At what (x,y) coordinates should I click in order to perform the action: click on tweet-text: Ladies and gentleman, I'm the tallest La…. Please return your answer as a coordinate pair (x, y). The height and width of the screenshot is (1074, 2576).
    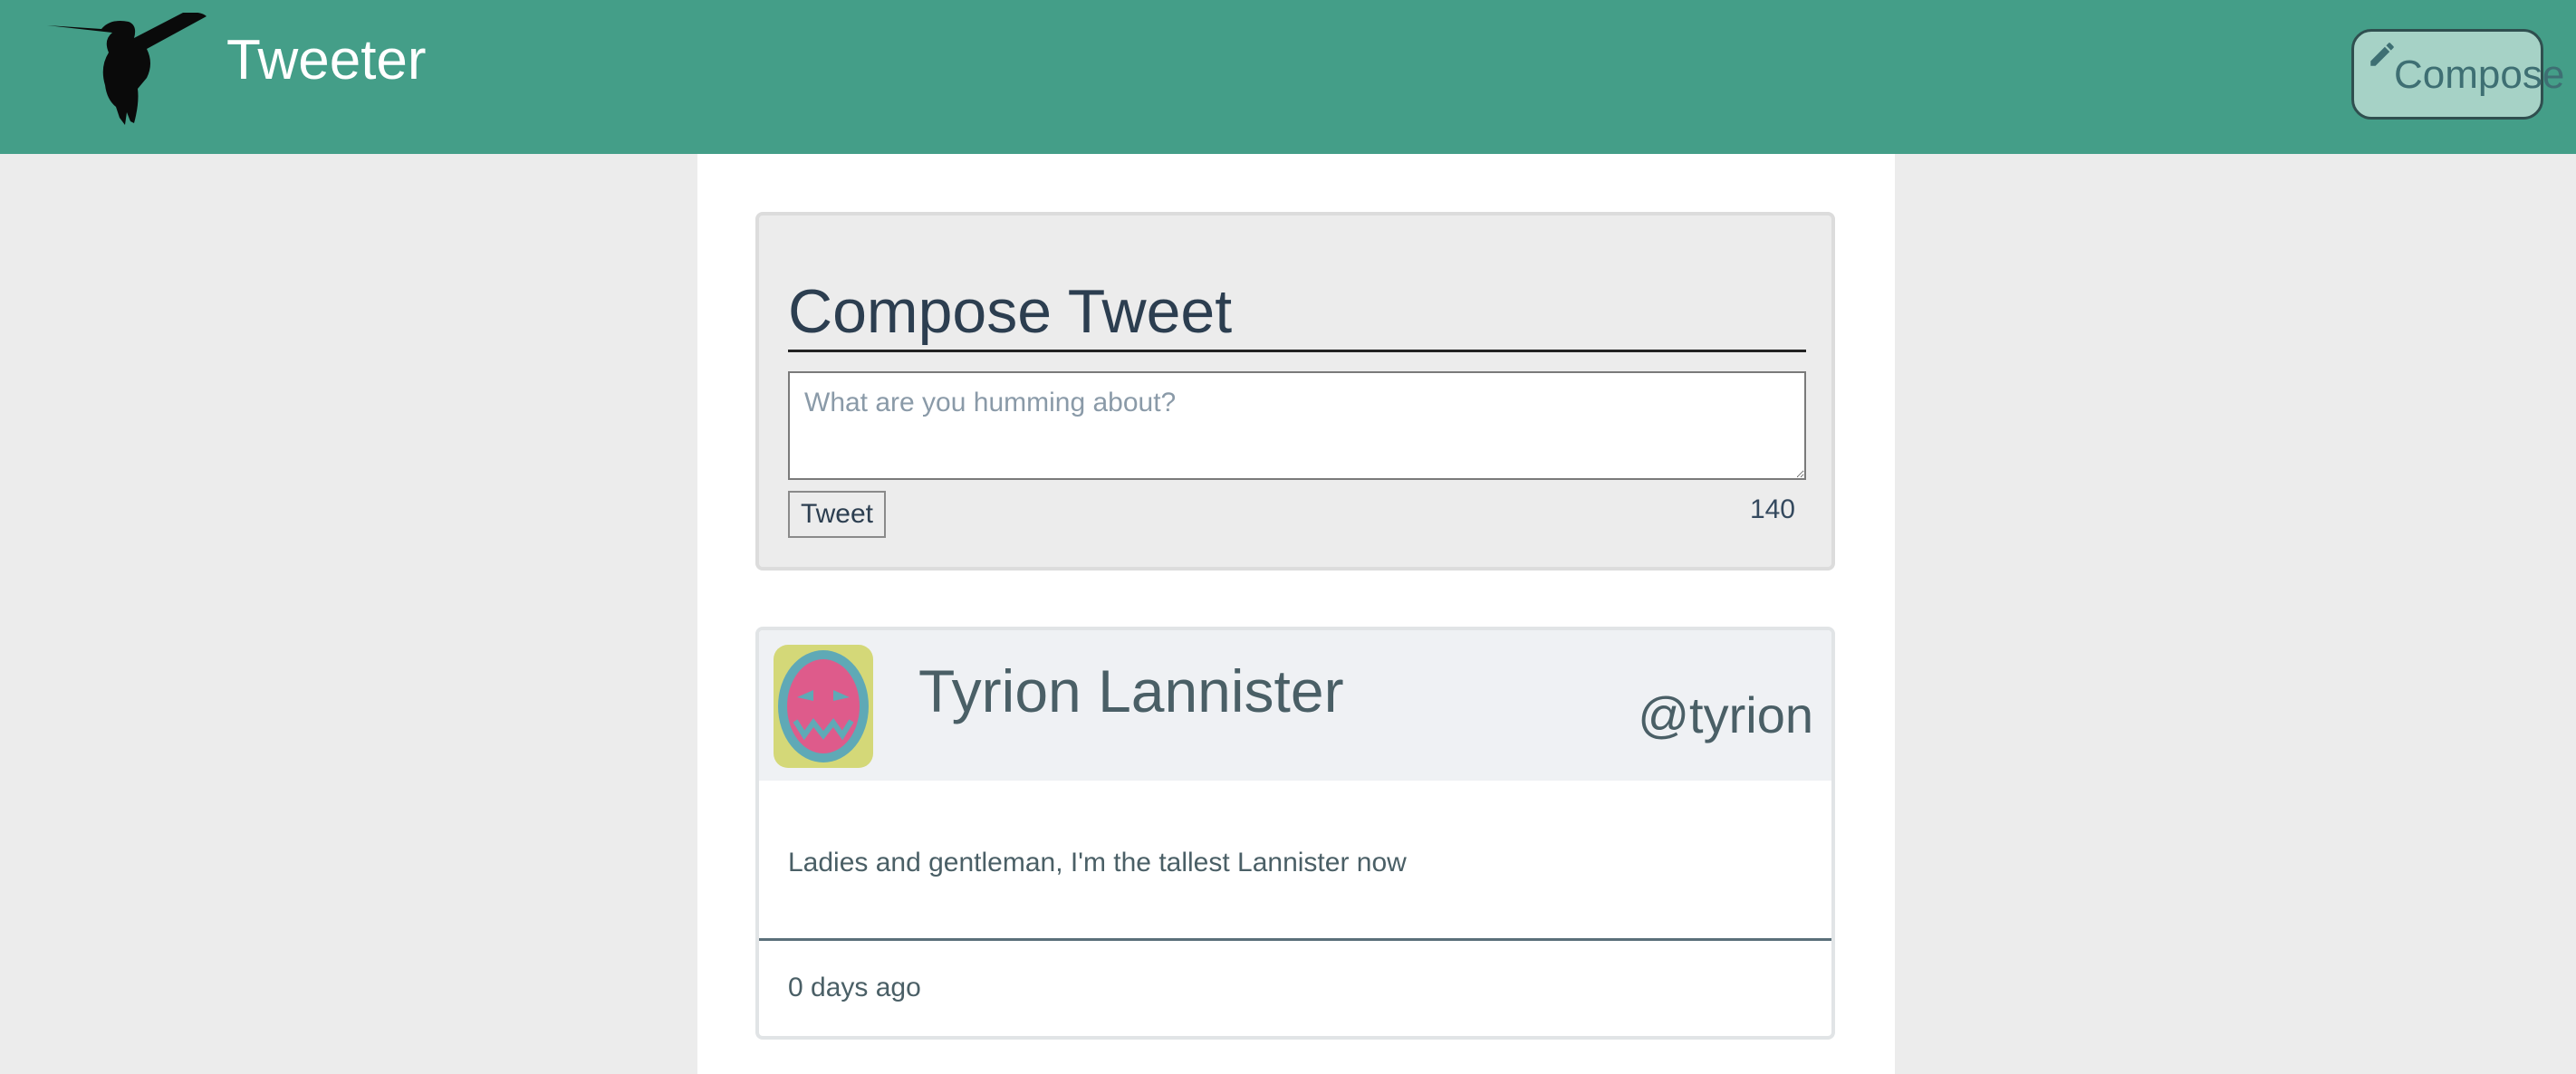
    Looking at the image, I should click on (1097, 862).